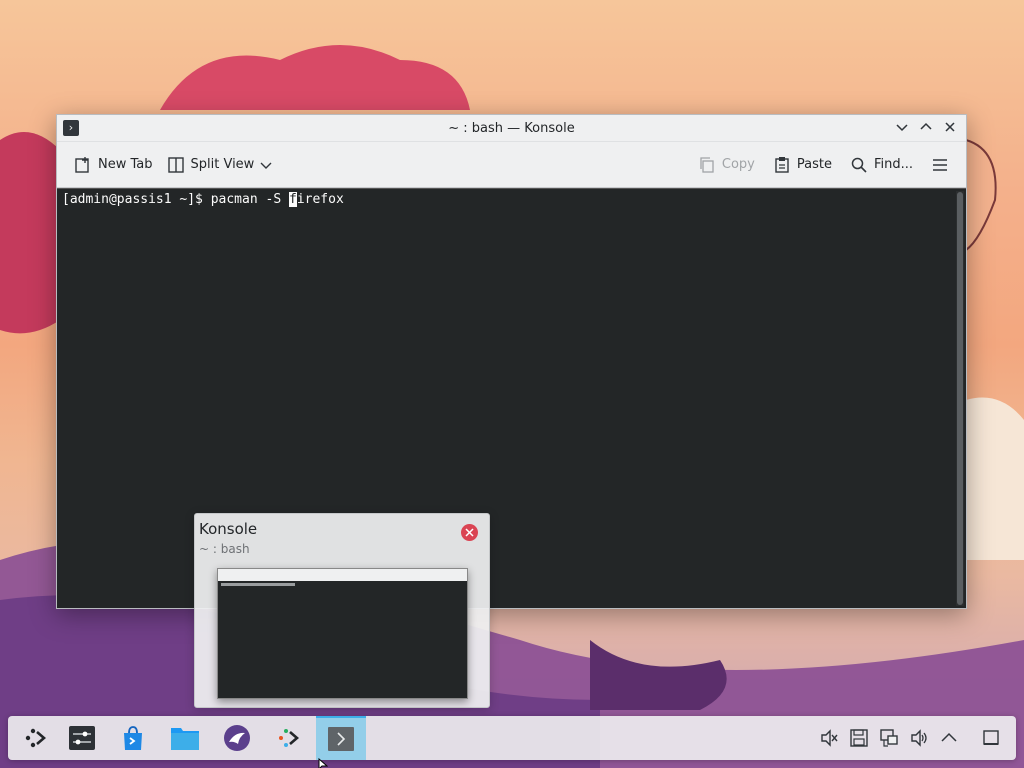  I want to click on taskbar-panel, so click(512, 738).